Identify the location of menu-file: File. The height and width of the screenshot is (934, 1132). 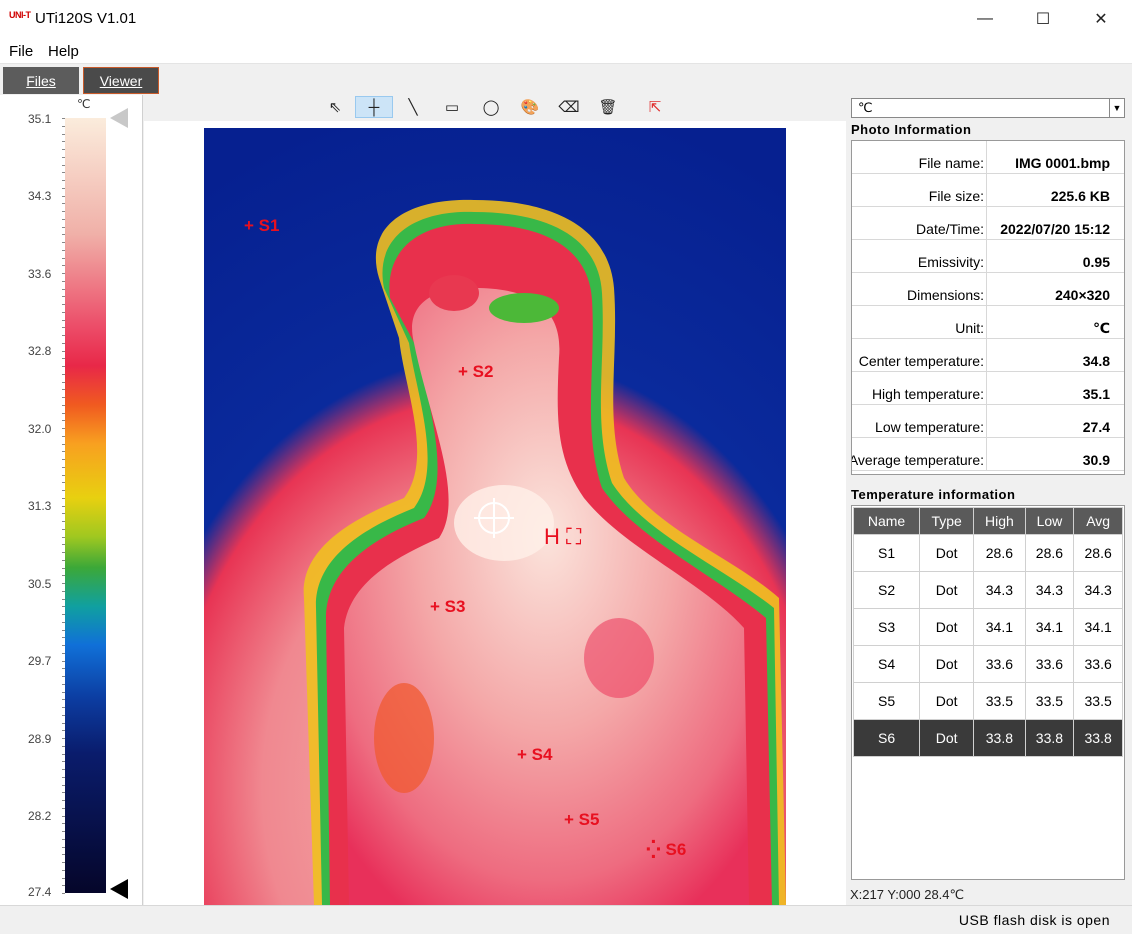
(21, 51).